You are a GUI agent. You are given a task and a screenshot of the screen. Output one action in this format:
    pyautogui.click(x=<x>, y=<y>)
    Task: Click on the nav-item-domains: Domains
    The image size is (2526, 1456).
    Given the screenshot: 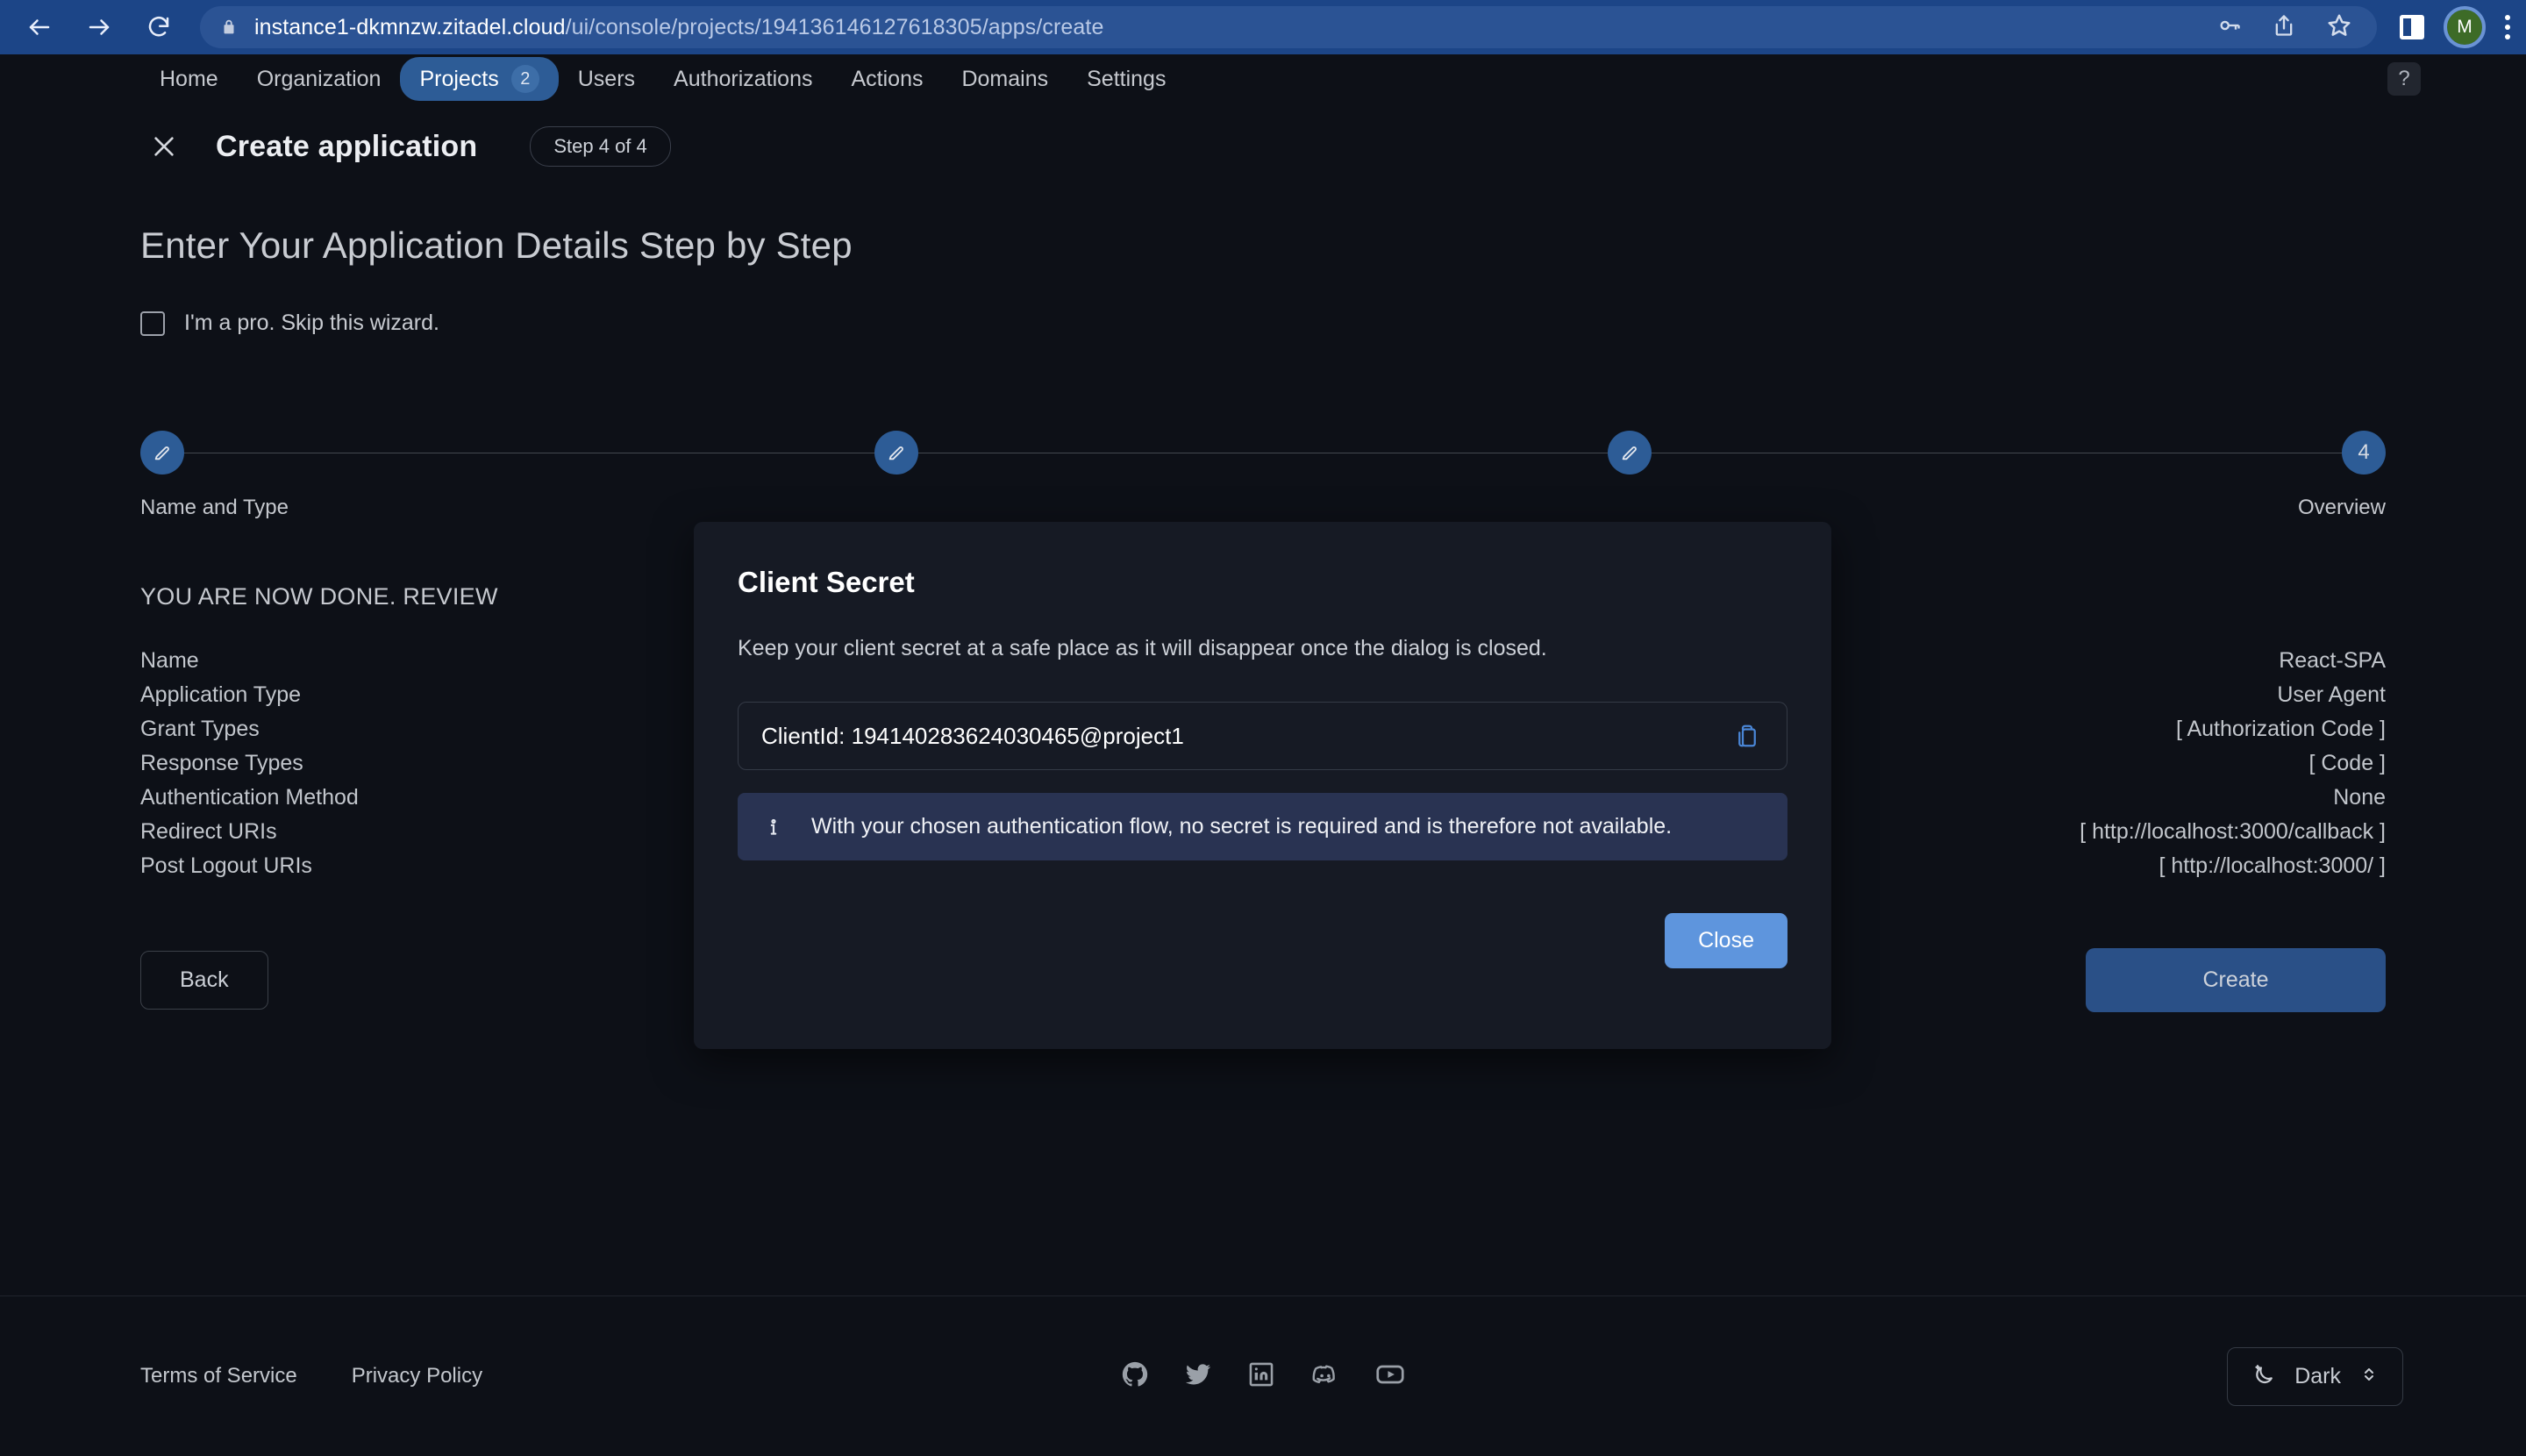 What is the action you would take?
    pyautogui.click(x=1004, y=79)
    